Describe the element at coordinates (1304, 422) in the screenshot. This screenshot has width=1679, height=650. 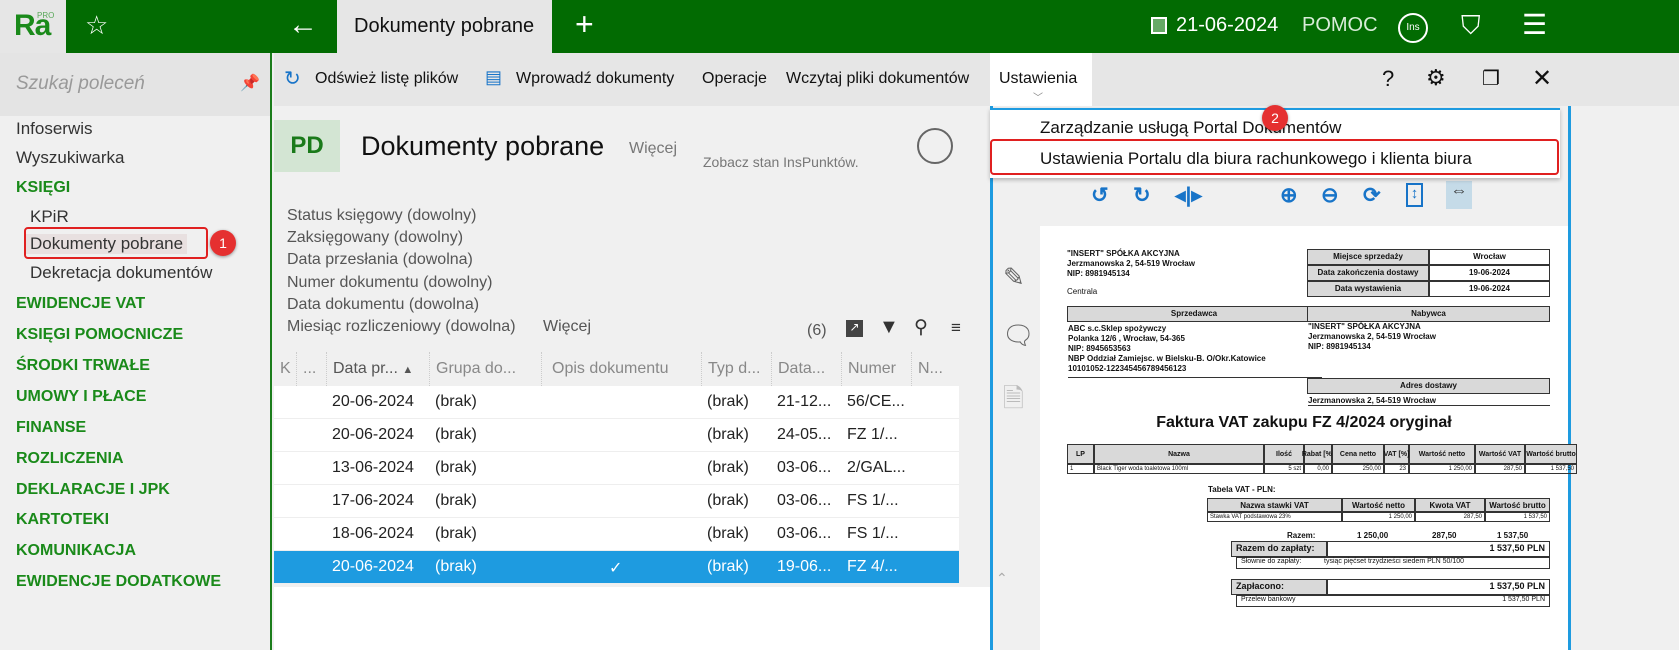
I see `invoice-title: Faktura VAT zakupu FZ 4/2024 oryginał` at that location.